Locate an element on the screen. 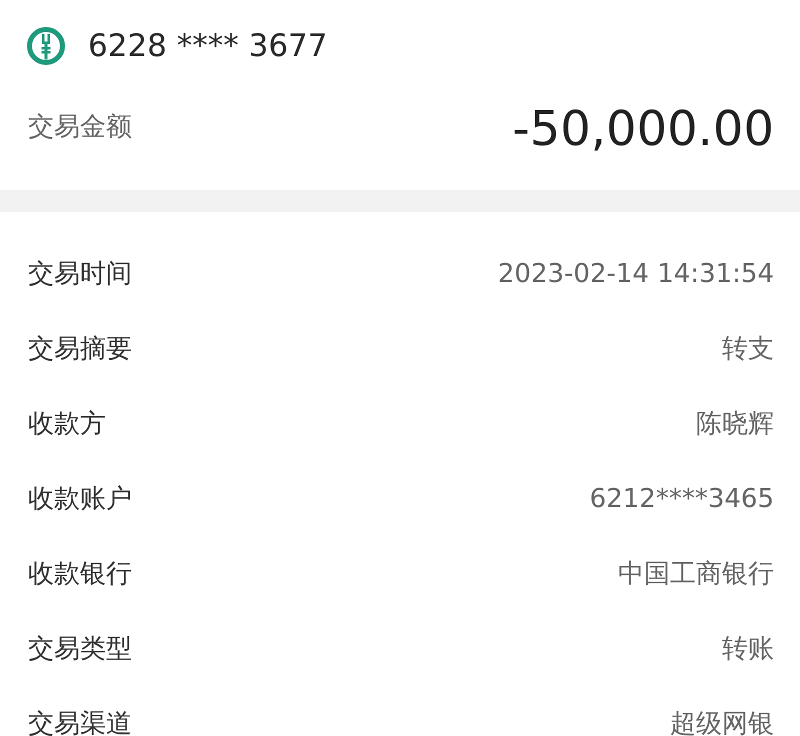 Image resolution: width=800 pixels, height=736 pixels. detail-label: 收款方 is located at coordinates (67, 424).